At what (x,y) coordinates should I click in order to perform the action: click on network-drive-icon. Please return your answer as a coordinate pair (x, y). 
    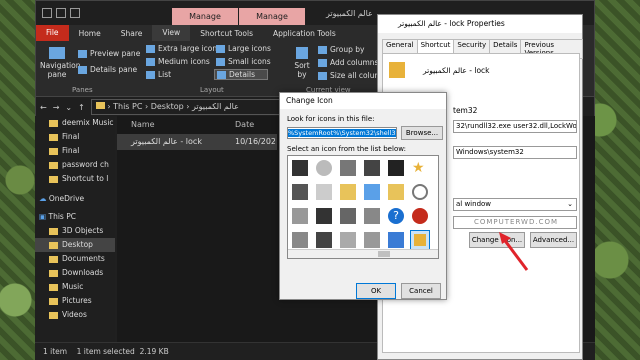
    Looking at the image, I should click on (372, 216).